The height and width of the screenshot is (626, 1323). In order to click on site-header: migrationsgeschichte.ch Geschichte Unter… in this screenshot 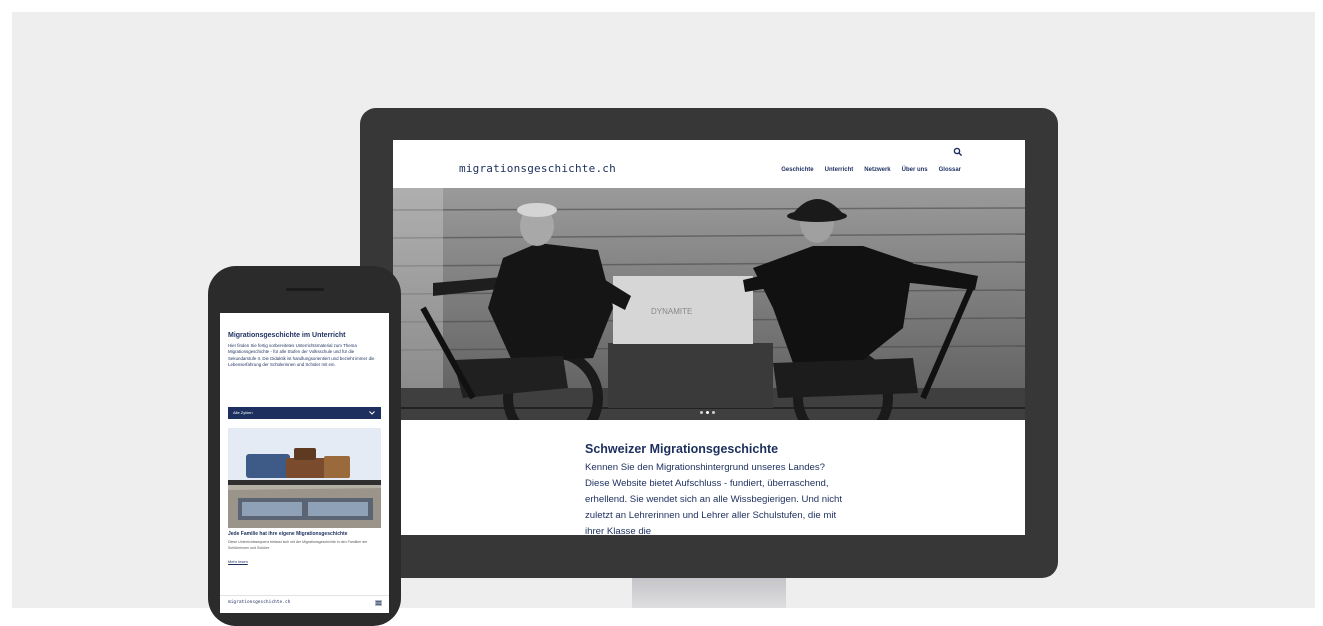, I will do `click(709, 164)`.